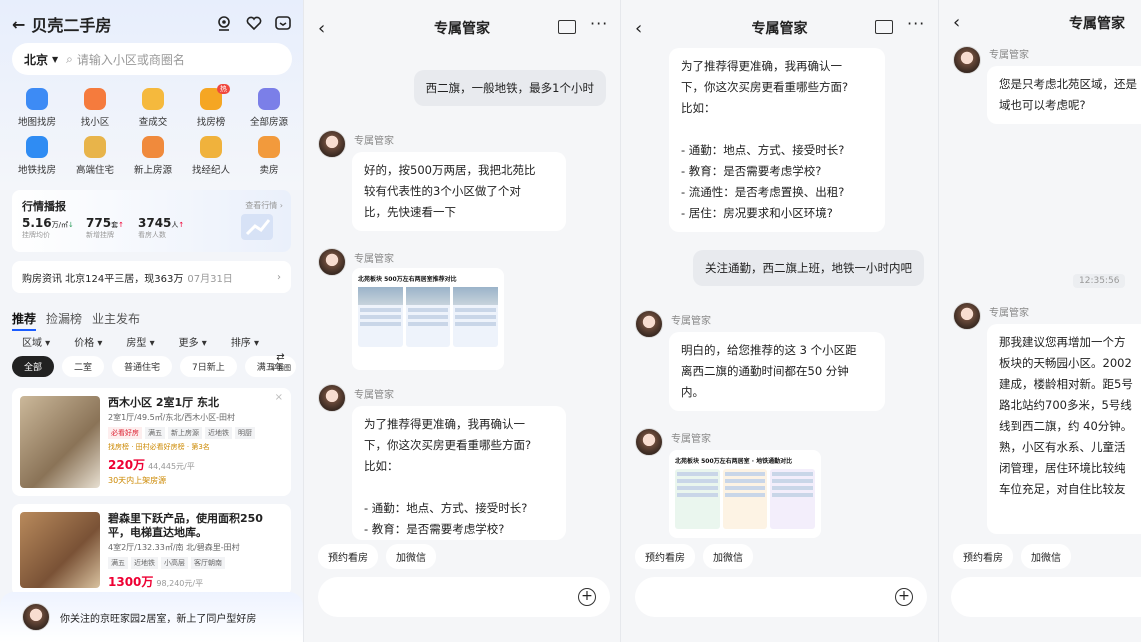  Describe the element at coordinates (156, 582) in the screenshot. I see `listing-price: 1300万 98,240元/平` at that location.